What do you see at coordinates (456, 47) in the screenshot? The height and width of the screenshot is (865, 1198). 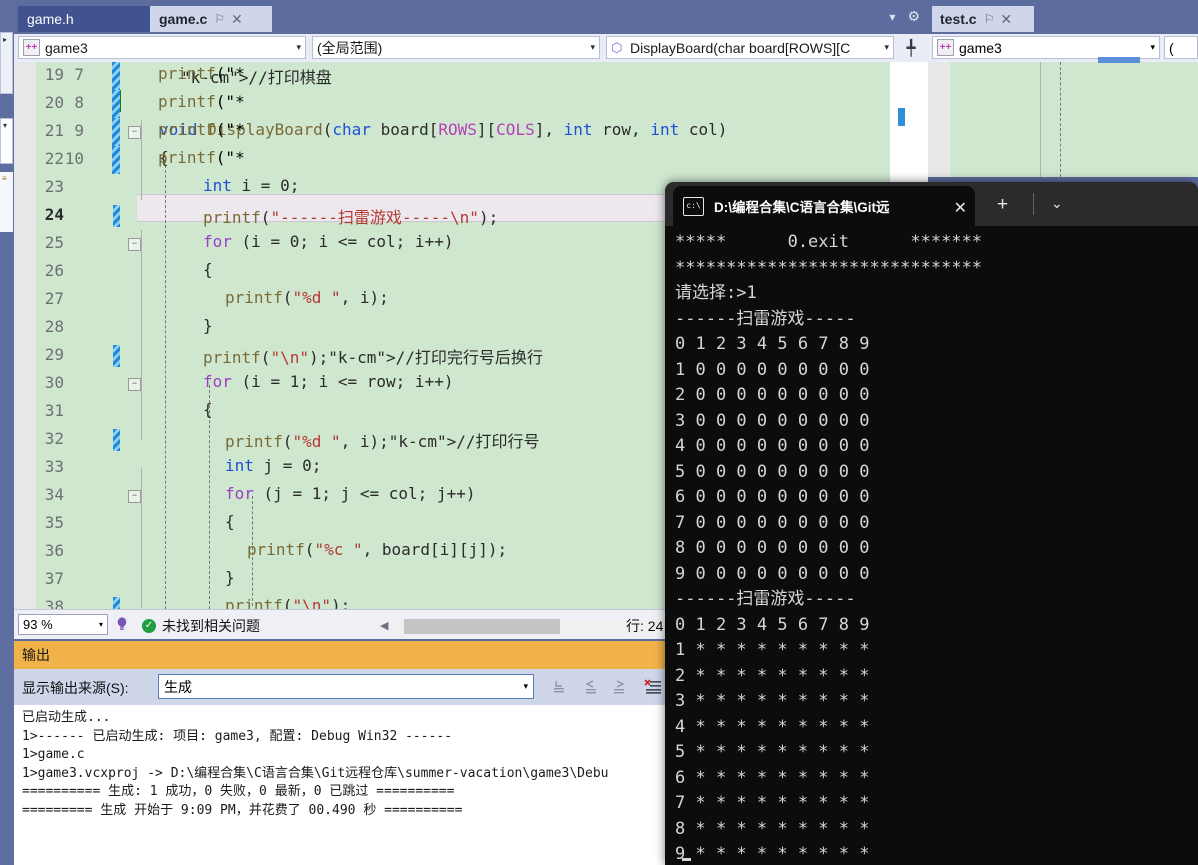 I see `scope-selector: (全局范围) ▾` at bounding box center [456, 47].